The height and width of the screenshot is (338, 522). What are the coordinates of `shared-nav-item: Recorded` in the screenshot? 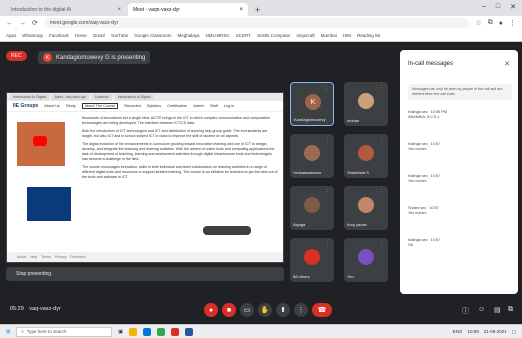 It's located at (132, 106).